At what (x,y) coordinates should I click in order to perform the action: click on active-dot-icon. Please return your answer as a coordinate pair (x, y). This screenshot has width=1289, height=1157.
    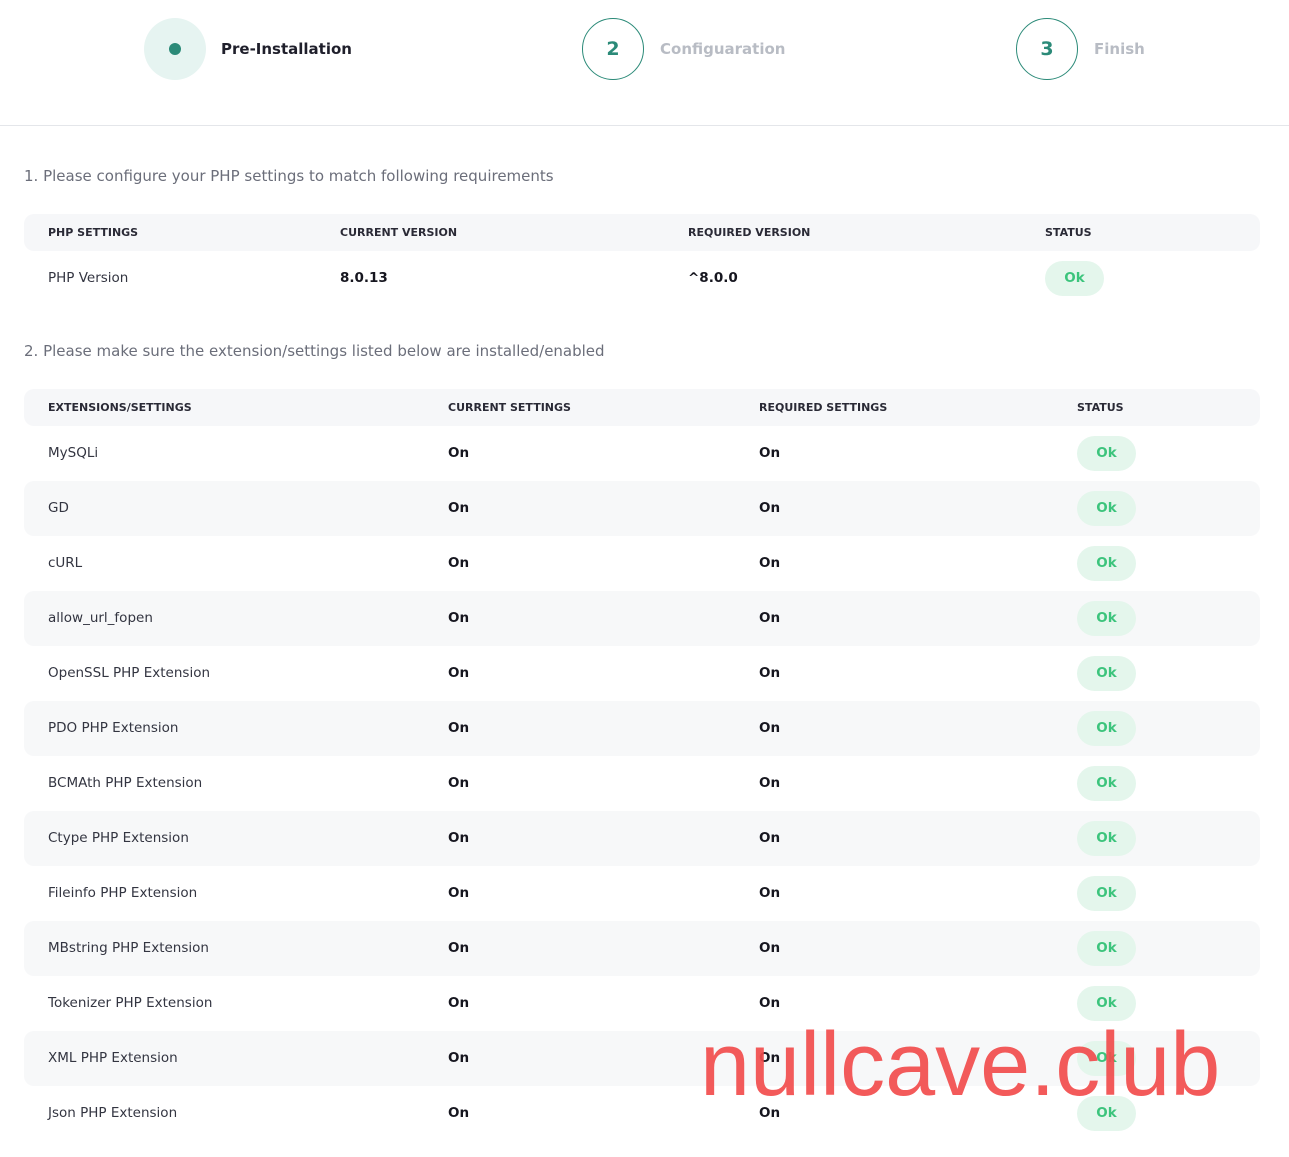
    Looking at the image, I should click on (175, 49).